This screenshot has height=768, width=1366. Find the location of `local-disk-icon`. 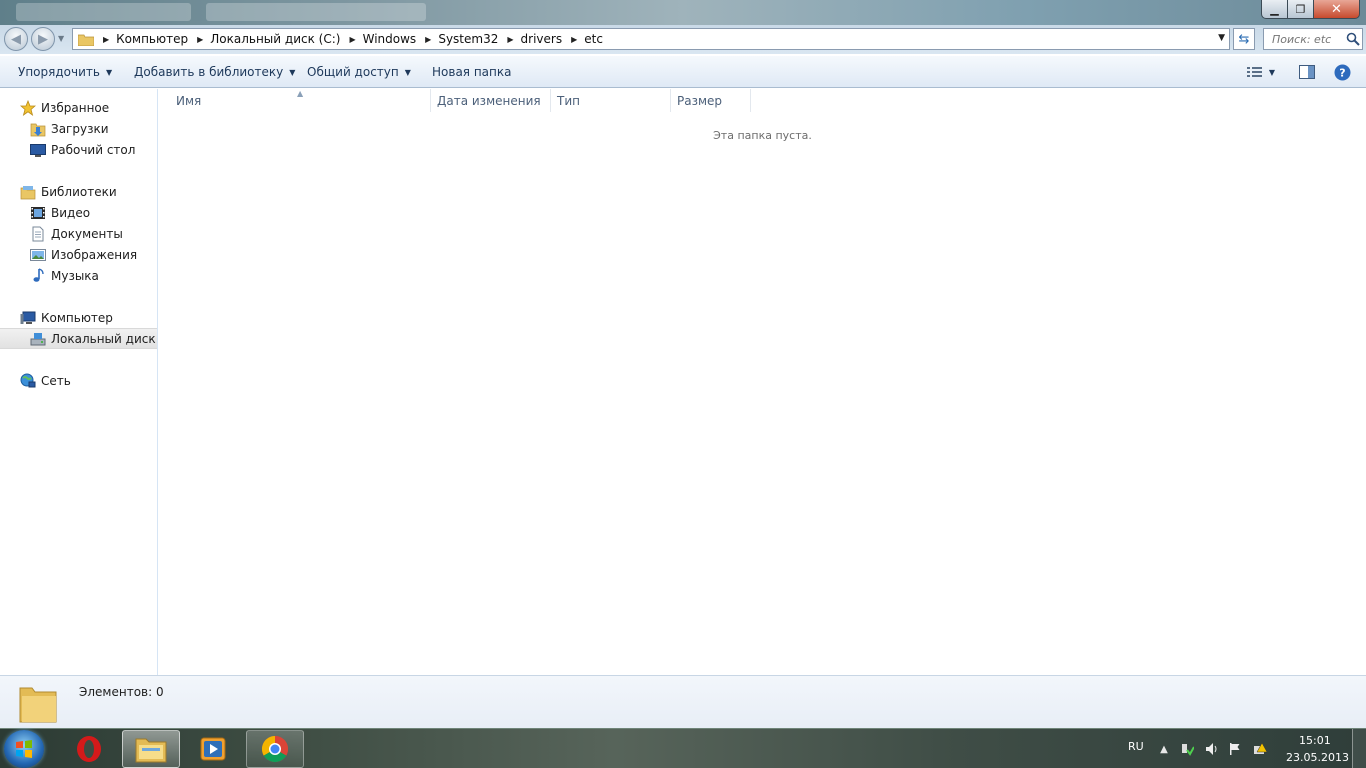

local-disk-icon is located at coordinates (38, 338).